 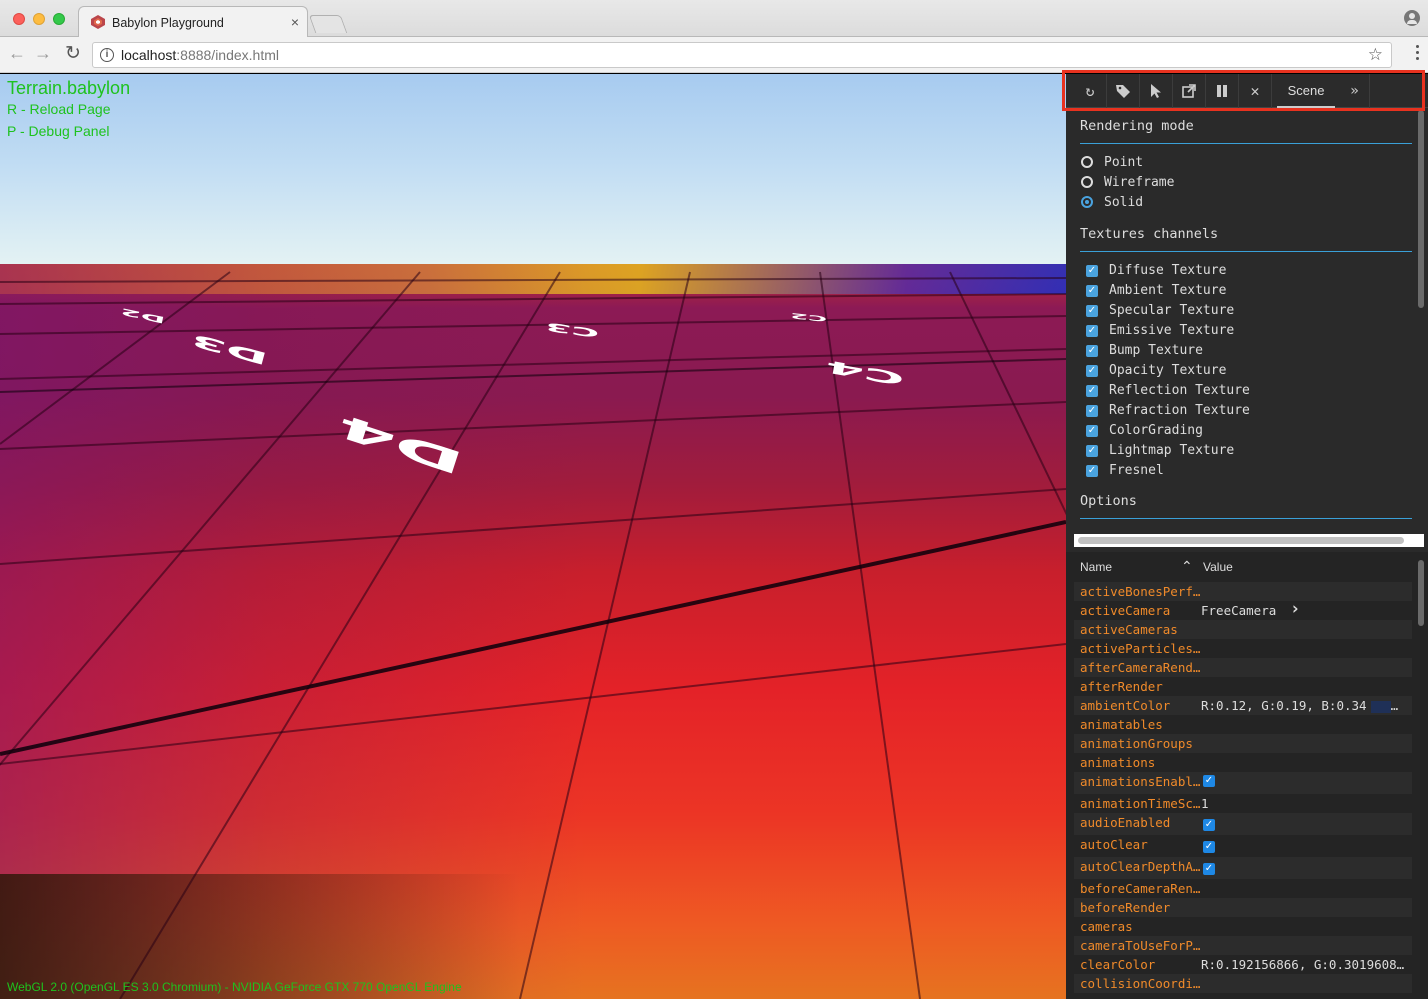 I want to click on profile-icon, so click(x=1412, y=18).